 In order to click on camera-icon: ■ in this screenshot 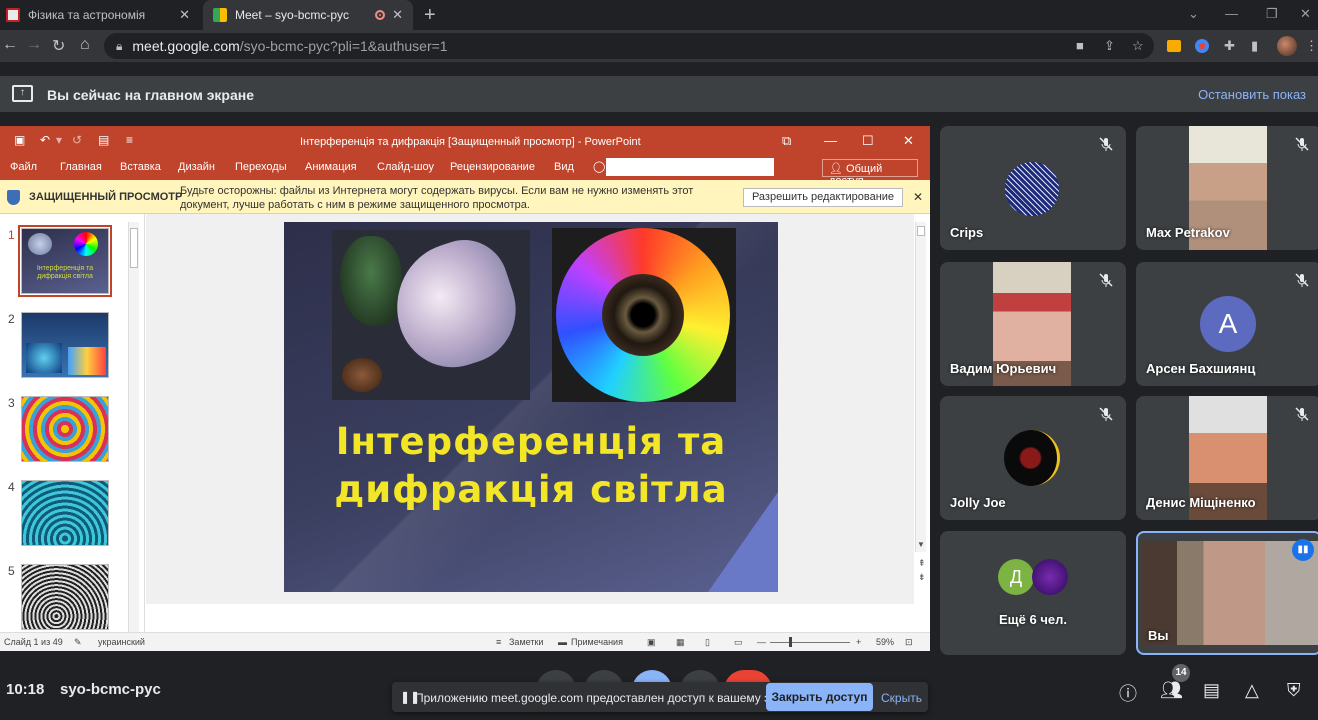, I will do `click(1080, 45)`.